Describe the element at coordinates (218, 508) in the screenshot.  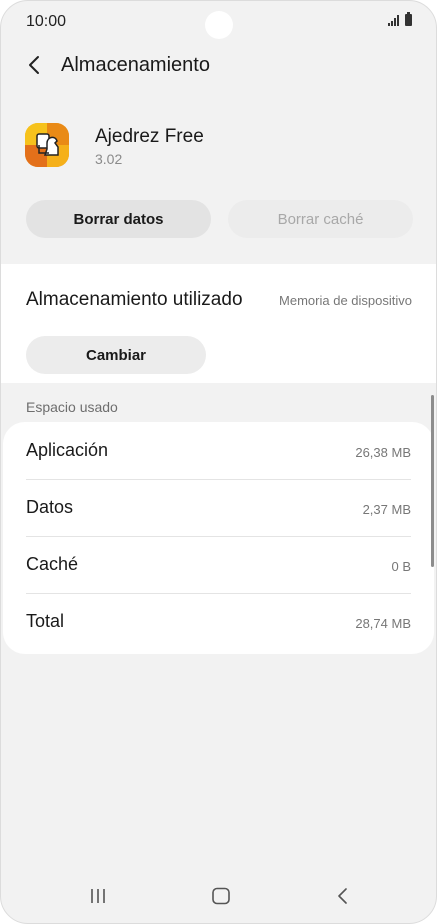
I see `usage-row-data: Datos 2,37 MB` at that location.